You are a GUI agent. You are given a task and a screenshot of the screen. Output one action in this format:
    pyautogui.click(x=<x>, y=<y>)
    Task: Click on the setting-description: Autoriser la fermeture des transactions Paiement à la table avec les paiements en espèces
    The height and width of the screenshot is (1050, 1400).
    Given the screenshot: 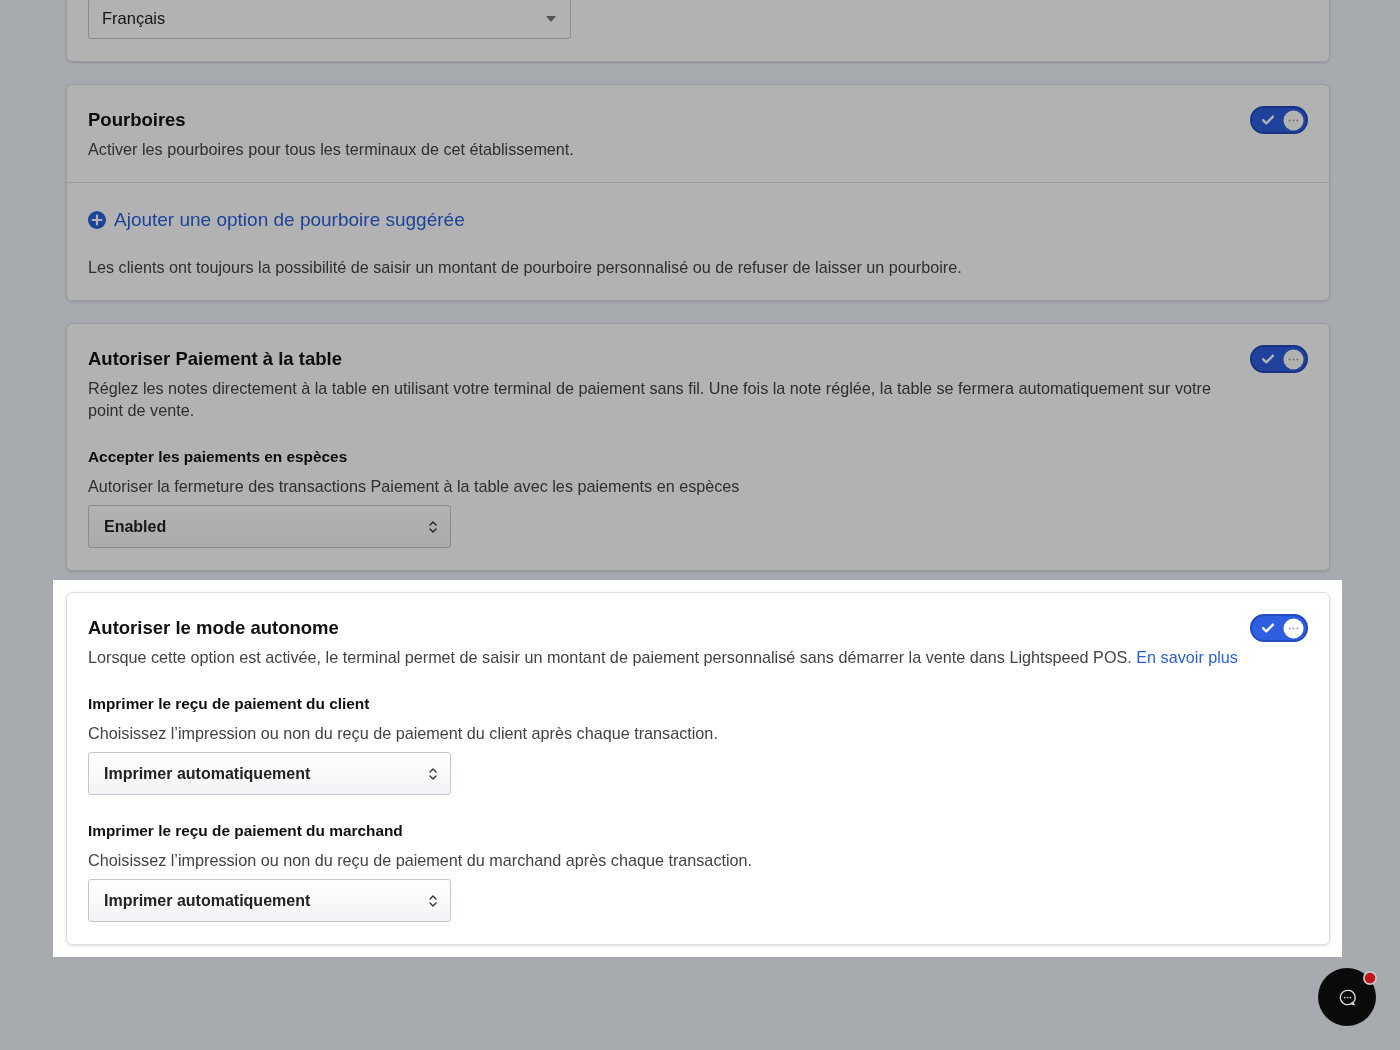 What is the action you would take?
    pyautogui.click(x=414, y=486)
    